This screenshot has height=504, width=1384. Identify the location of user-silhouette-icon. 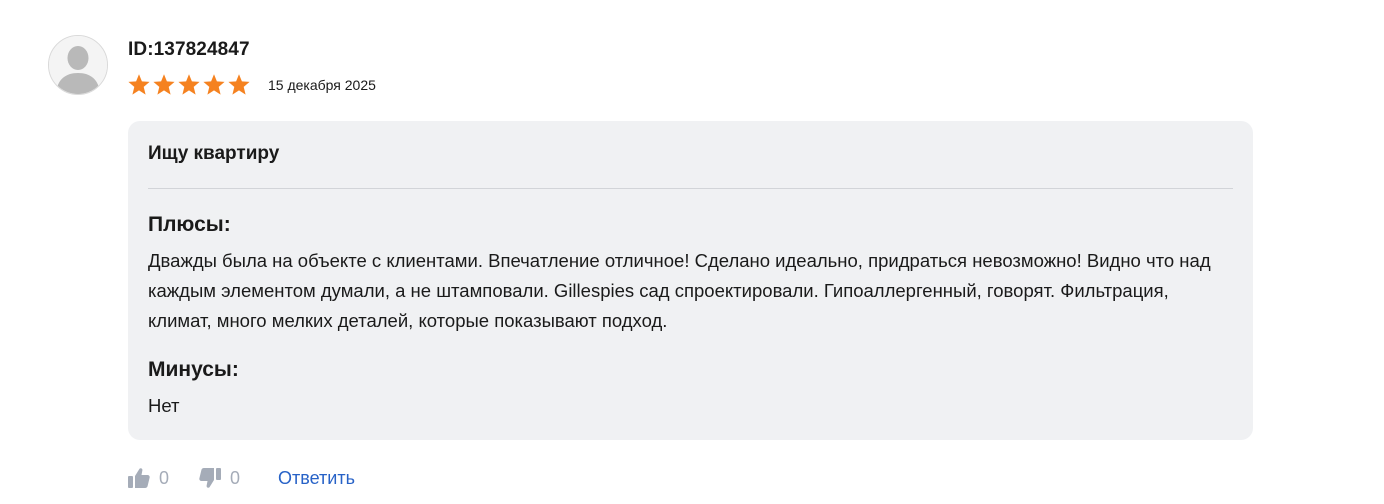
(78, 65).